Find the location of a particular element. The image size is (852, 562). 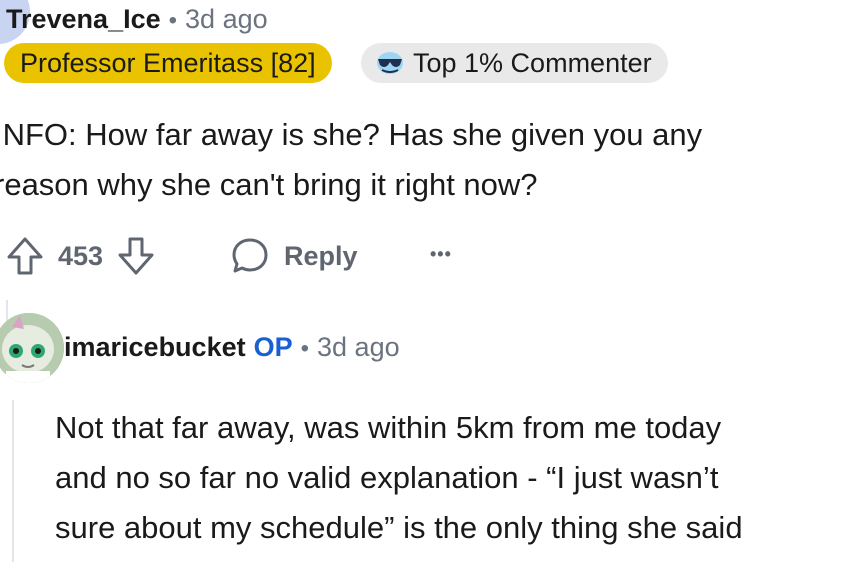

op-badge: OP is located at coordinates (273, 347).